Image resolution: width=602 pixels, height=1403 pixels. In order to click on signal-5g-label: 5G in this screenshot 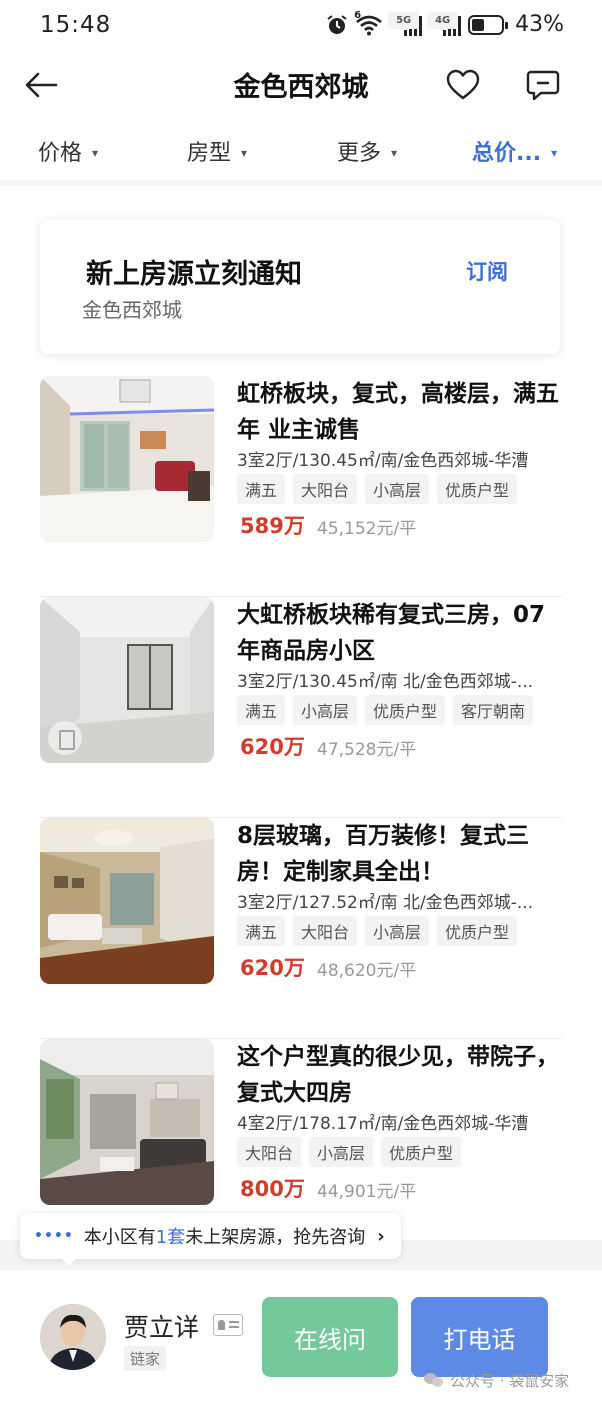, I will do `click(404, 20)`.